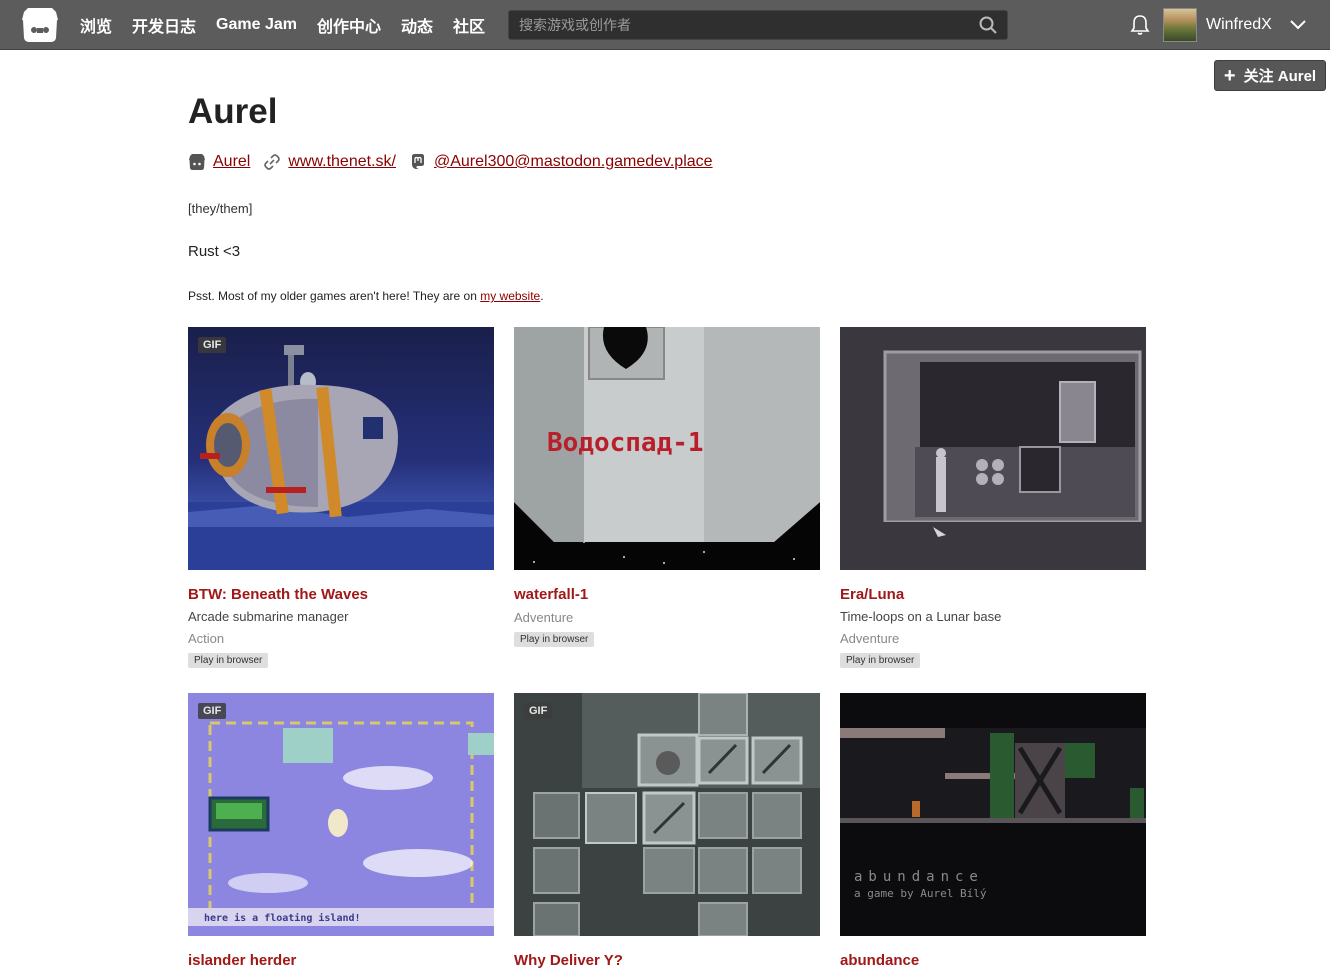  What do you see at coordinates (341, 960) in the screenshot?
I see `game-title: islander herder` at bounding box center [341, 960].